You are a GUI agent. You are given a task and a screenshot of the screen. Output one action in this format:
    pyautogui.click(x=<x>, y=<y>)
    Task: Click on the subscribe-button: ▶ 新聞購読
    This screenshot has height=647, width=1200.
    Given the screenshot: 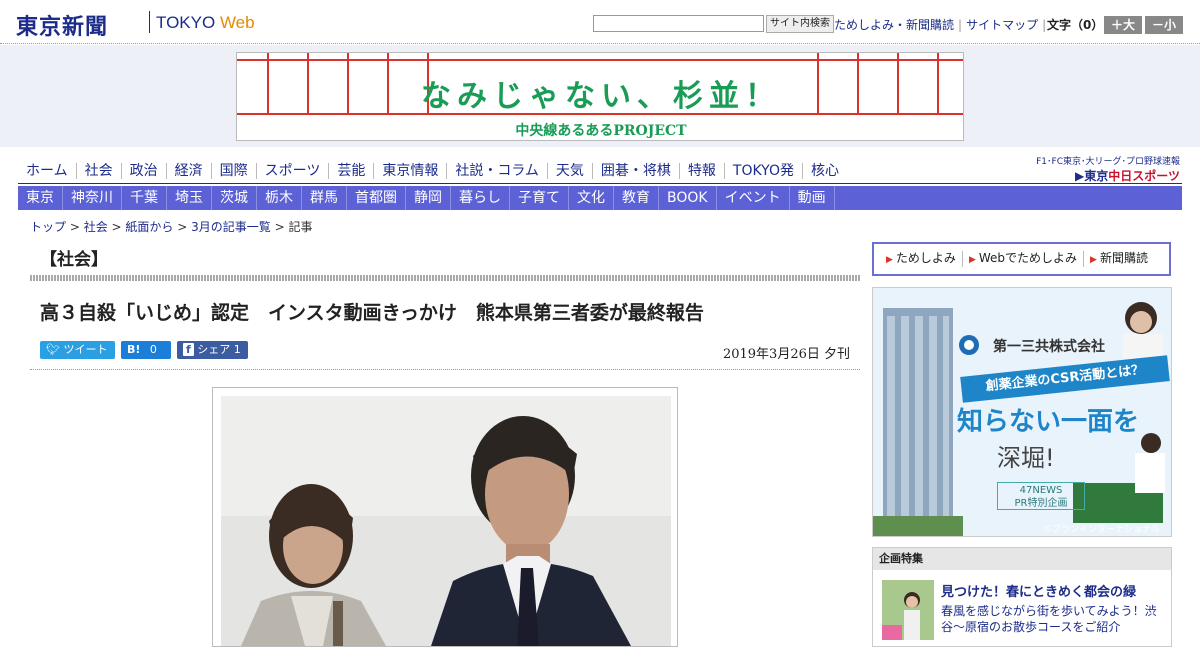 What is the action you would take?
    pyautogui.click(x=1119, y=259)
    